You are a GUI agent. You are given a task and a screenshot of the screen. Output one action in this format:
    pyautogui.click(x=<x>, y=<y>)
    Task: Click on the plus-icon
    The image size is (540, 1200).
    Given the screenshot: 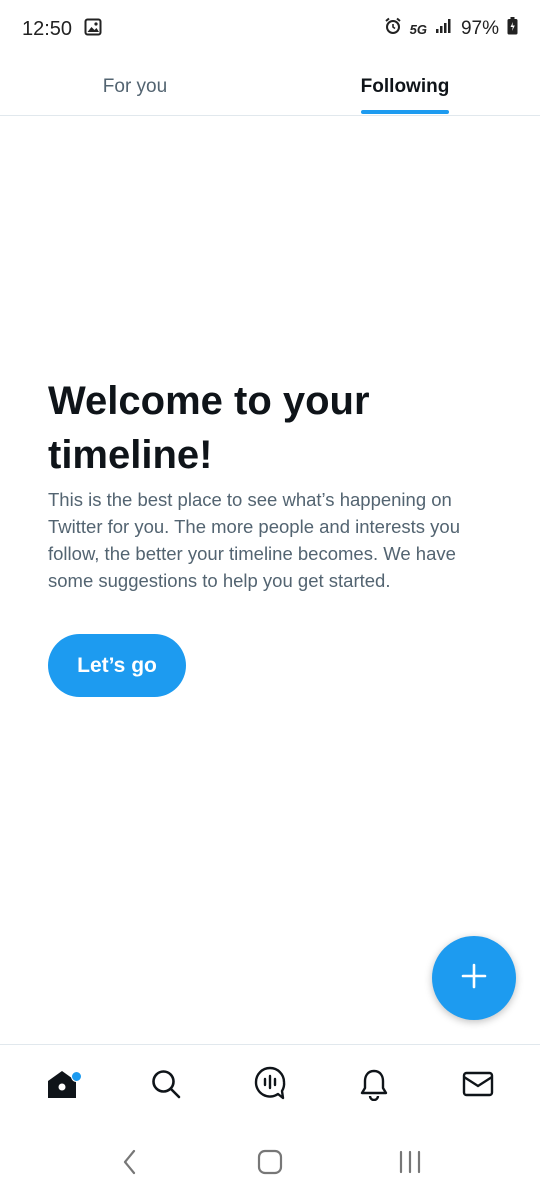 What is the action you would take?
    pyautogui.click(x=474, y=978)
    